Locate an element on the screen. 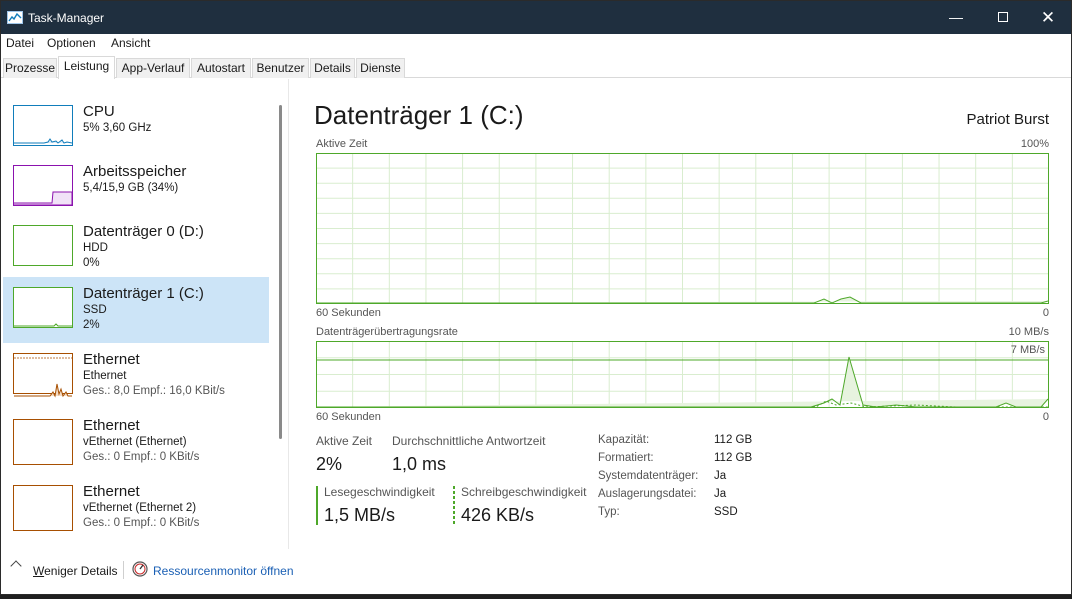  menu-datei: Datei is located at coordinates (20, 43).